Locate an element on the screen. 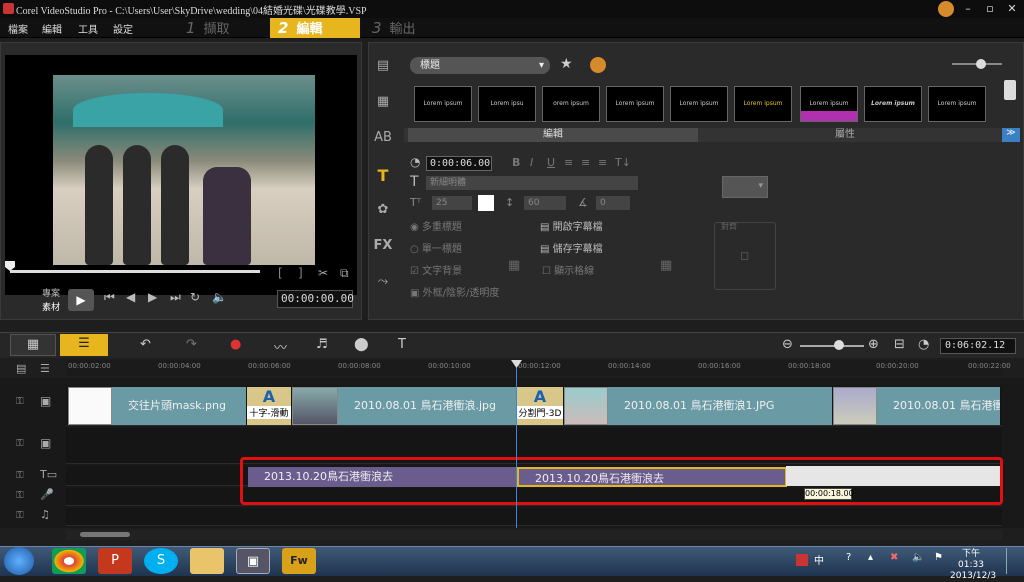  align-right-button: ≡ is located at coordinates (602, 162).